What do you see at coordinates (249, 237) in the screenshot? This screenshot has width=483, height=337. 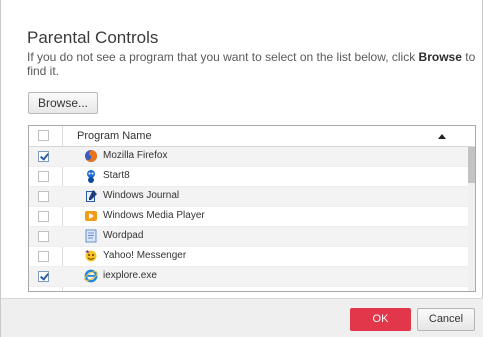 I see `table-row: Wordpad` at bounding box center [249, 237].